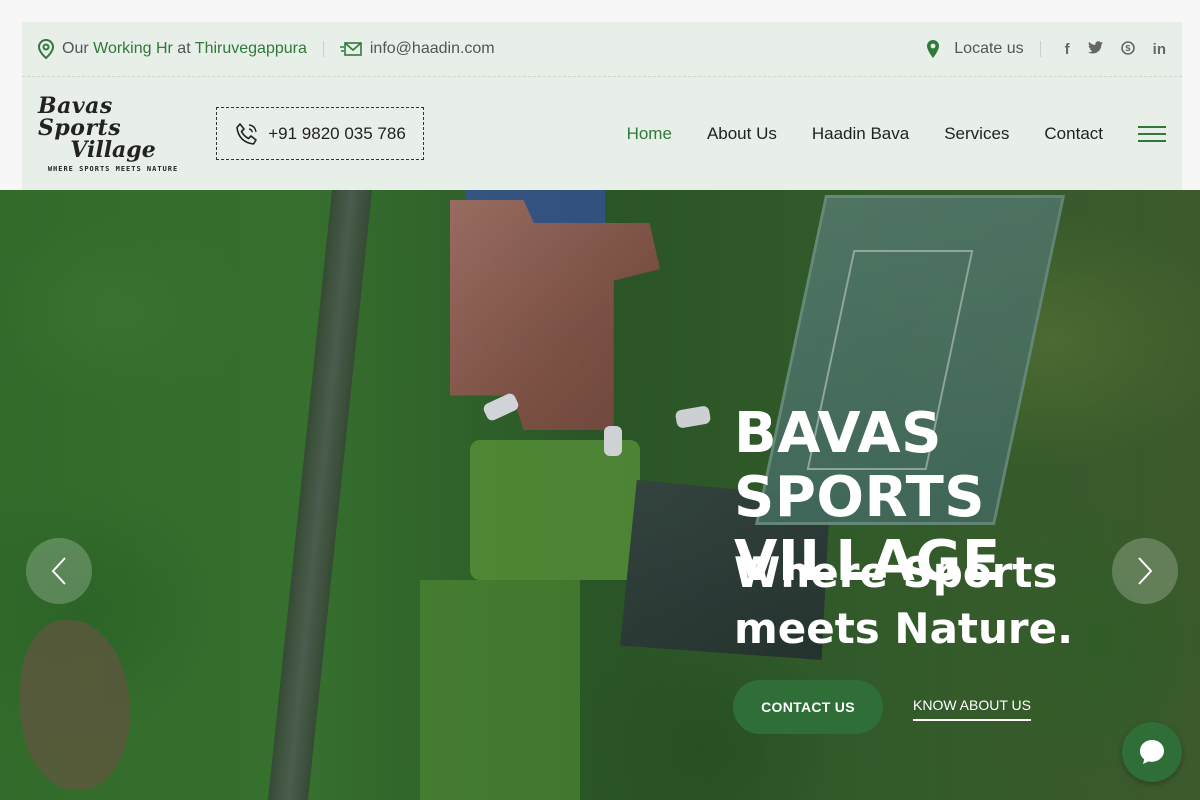 This screenshot has width=1200, height=800. I want to click on hamburger-menu-icon, so click(1152, 133).